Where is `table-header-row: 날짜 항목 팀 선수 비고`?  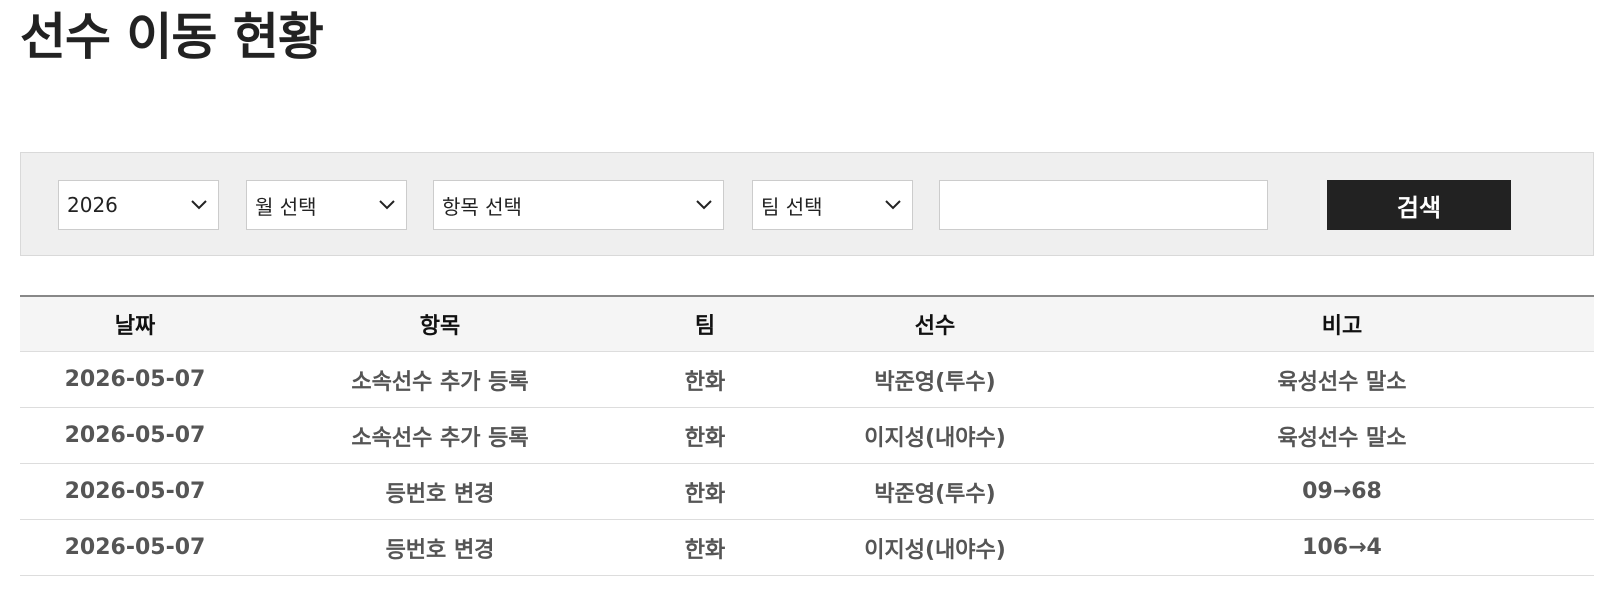
table-header-row: 날짜 항목 팀 선수 비고 is located at coordinates (807, 324).